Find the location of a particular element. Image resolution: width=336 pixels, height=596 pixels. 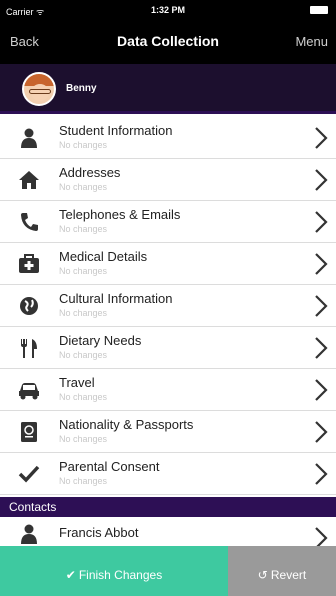

battery-icon is located at coordinates (319, 10).